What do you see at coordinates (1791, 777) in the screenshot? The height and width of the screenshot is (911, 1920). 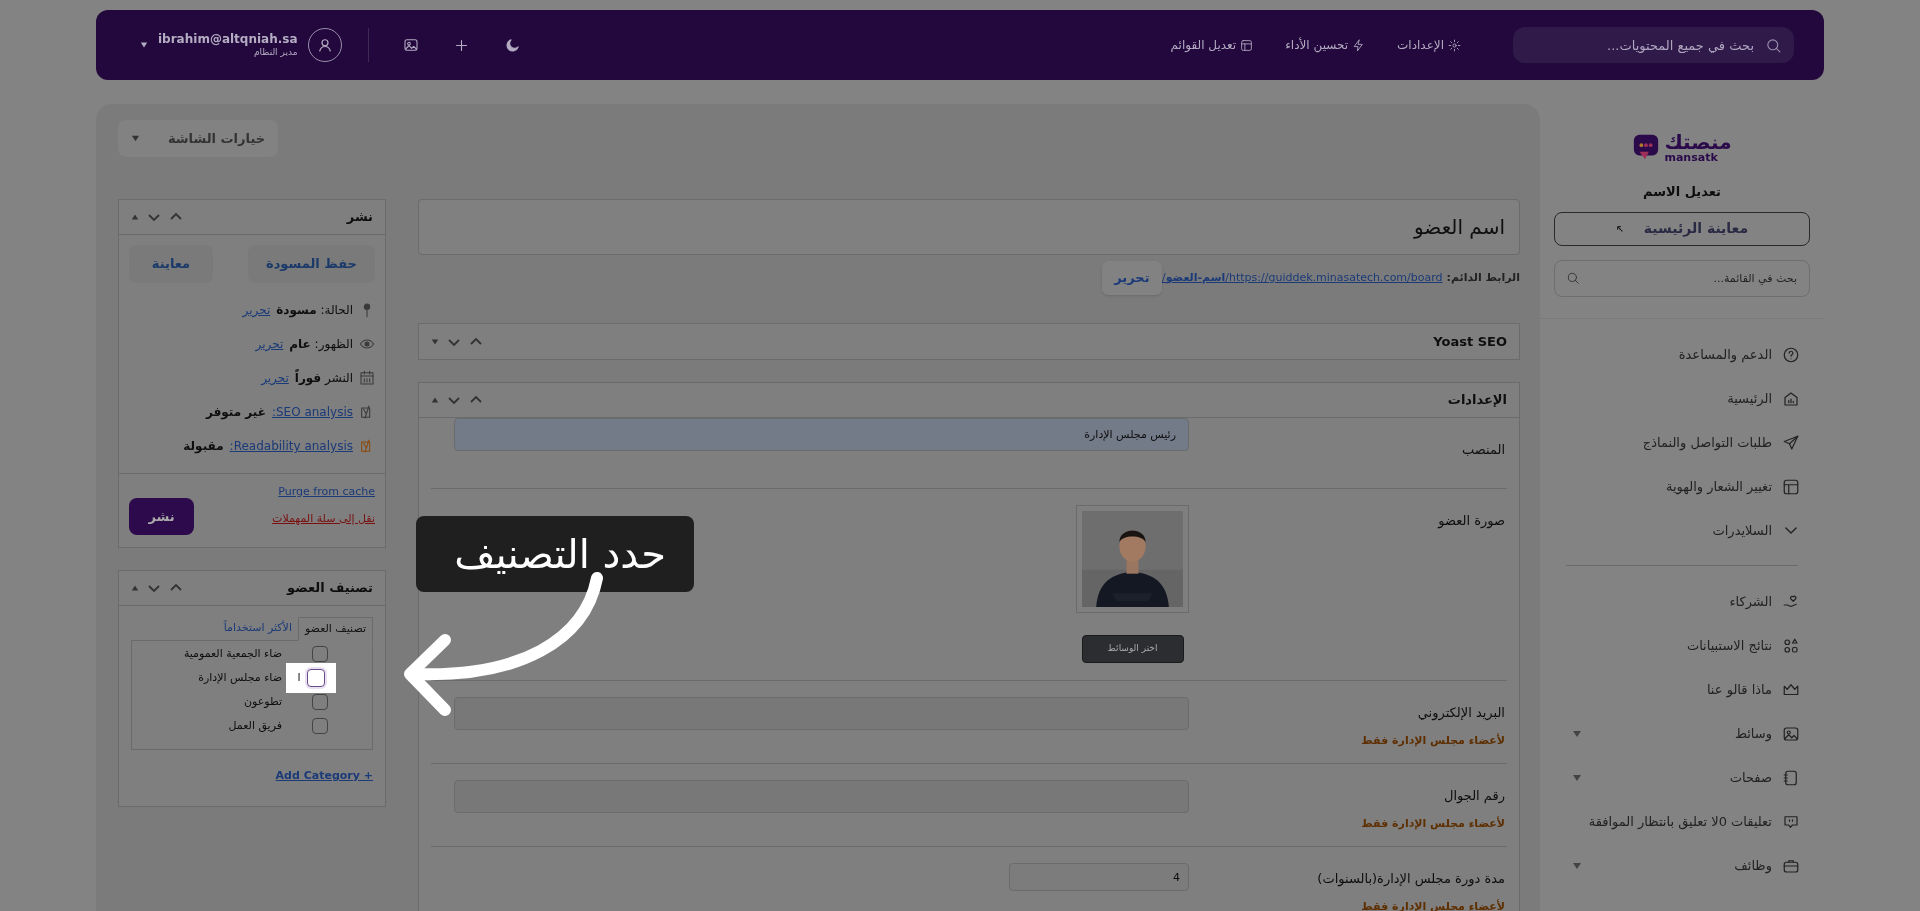 I see `notebook-icon` at bounding box center [1791, 777].